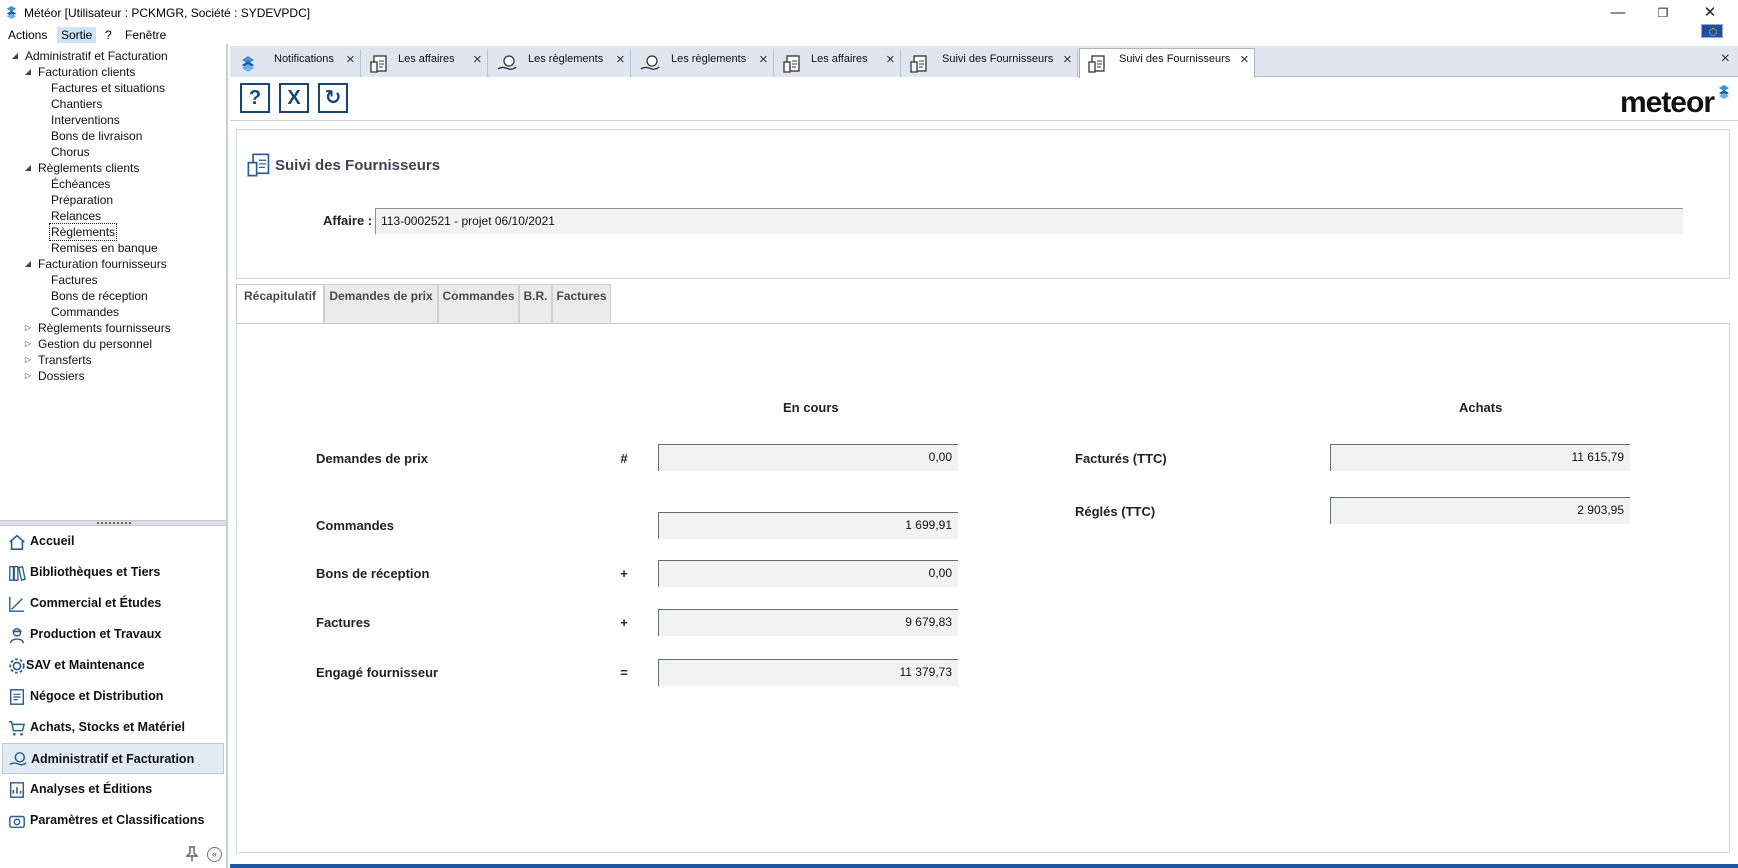 The height and width of the screenshot is (868, 1738). Describe the element at coordinates (81, 184) in the screenshot. I see `tree-label: Échéances` at that location.